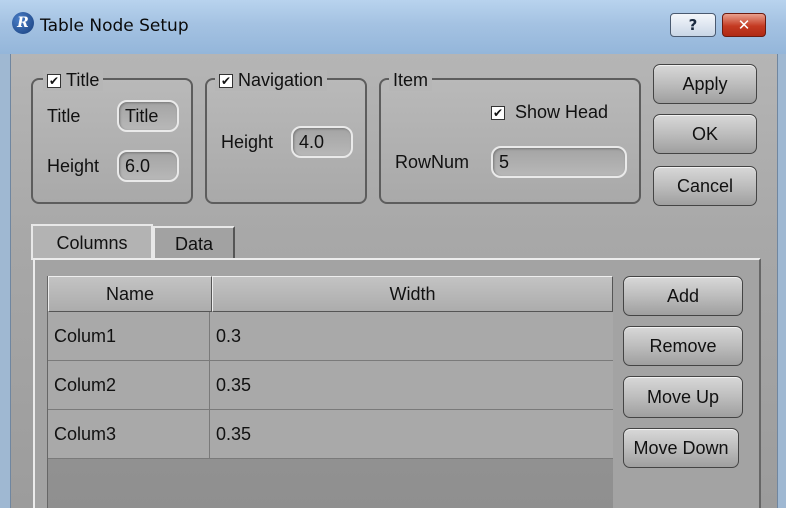 The height and width of the screenshot is (508, 786). What do you see at coordinates (693, 25) in the screenshot?
I see `help-button: ?` at bounding box center [693, 25].